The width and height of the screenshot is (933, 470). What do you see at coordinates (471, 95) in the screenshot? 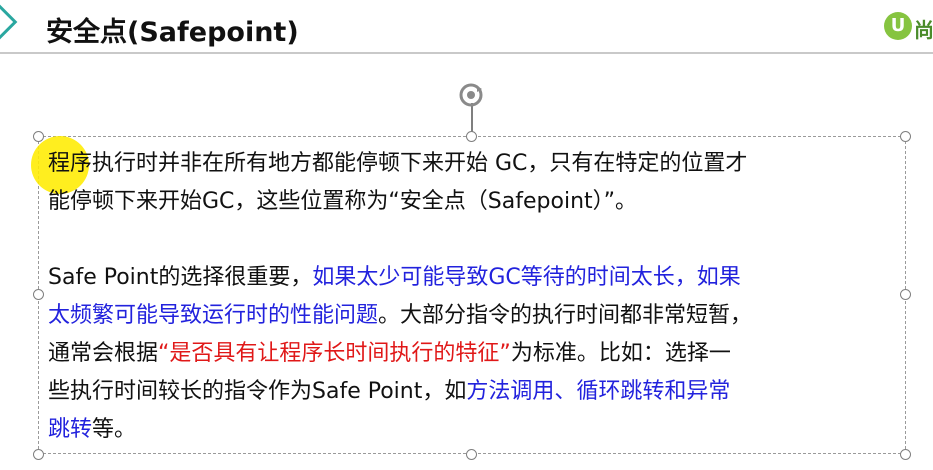
I see `rotate-handle-icon` at bounding box center [471, 95].